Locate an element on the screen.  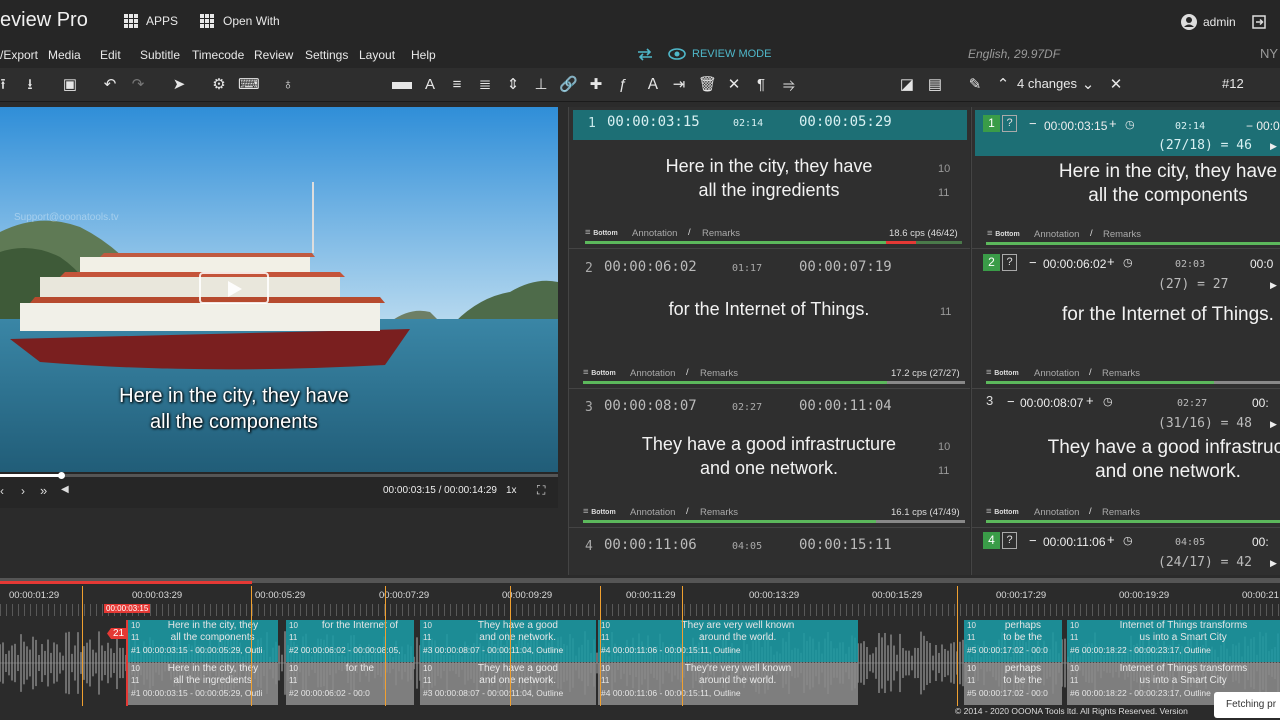
menu-media: Media is located at coordinates (64, 55).